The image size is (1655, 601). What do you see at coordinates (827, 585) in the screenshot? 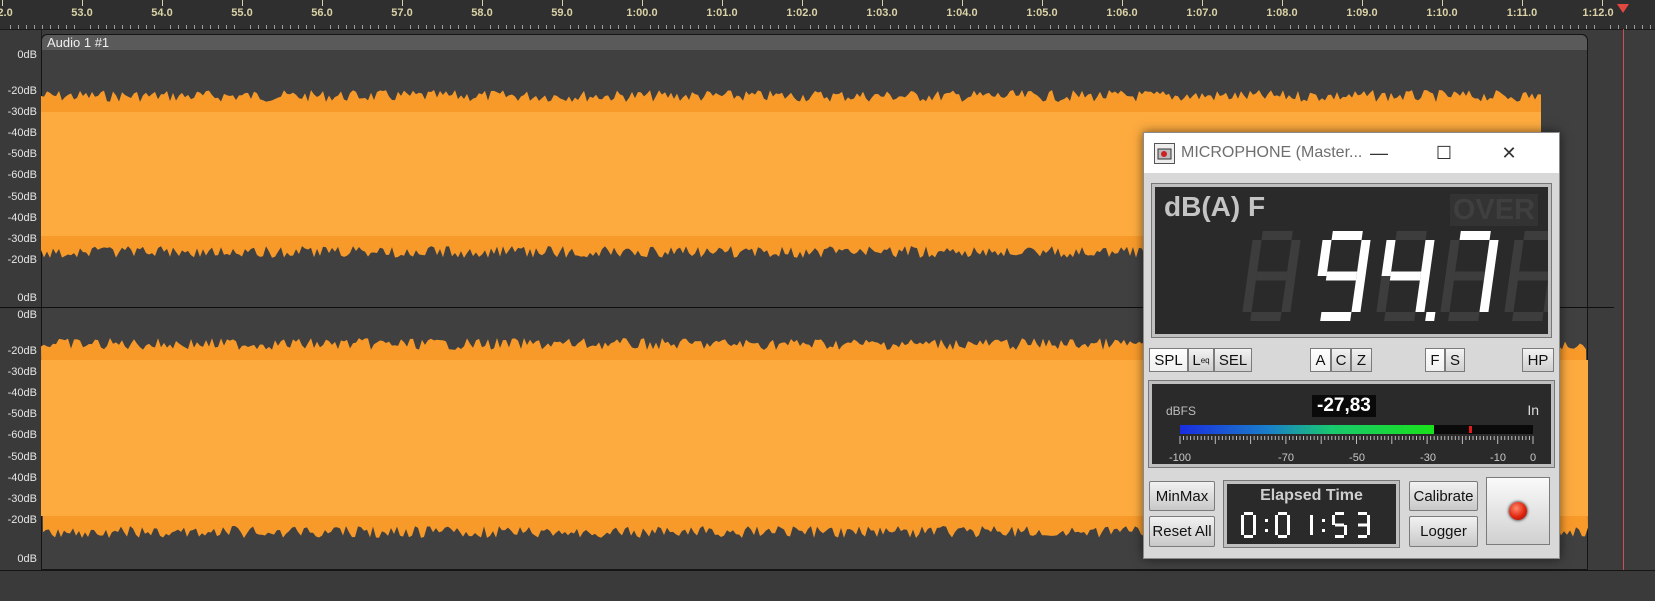
I see `horizontal-scroll-area` at bounding box center [827, 585].